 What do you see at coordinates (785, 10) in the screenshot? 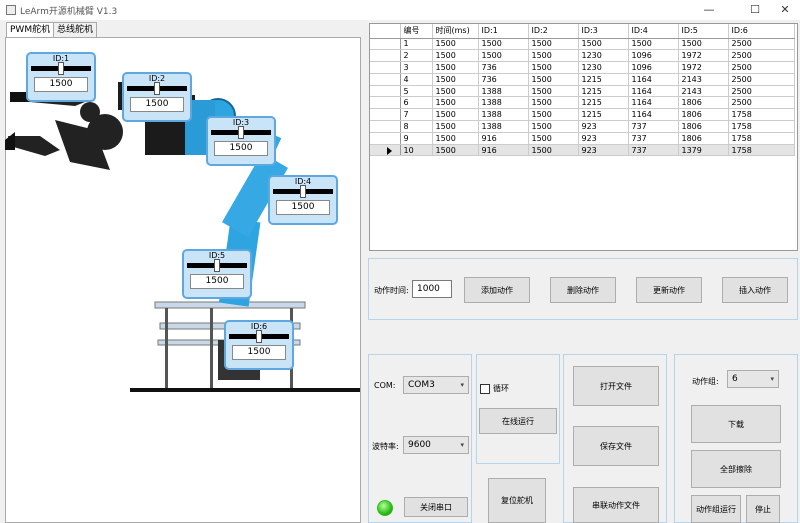
I see `close-button: ✕` at bounding box center [785, 10].